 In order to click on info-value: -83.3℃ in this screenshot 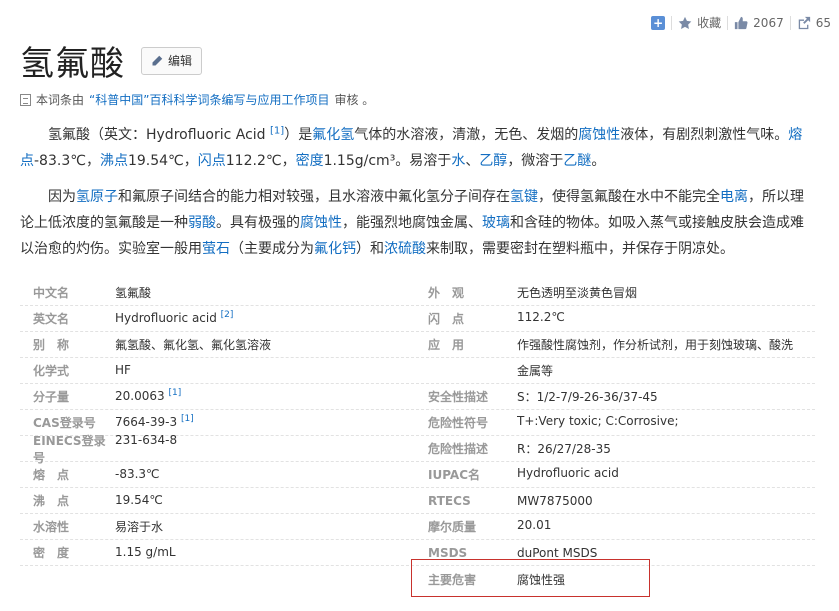, I will do `click(267, 474)`.